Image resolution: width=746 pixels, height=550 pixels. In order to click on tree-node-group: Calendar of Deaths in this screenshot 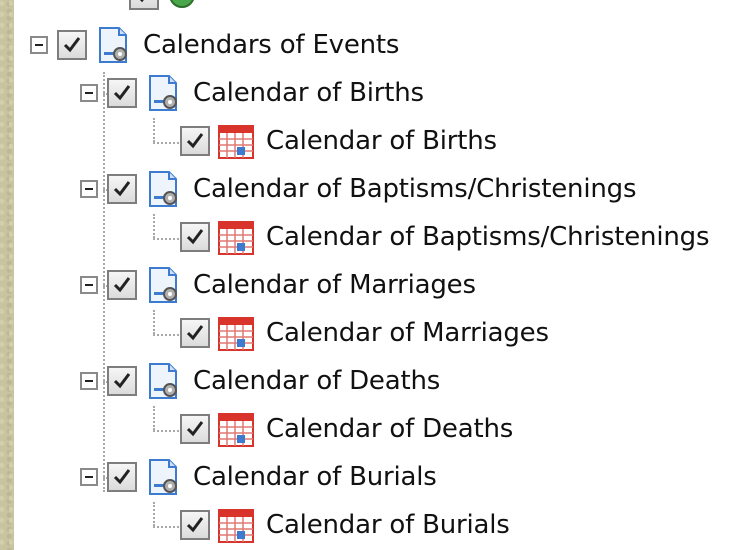, I will do `click(260, 381)`.